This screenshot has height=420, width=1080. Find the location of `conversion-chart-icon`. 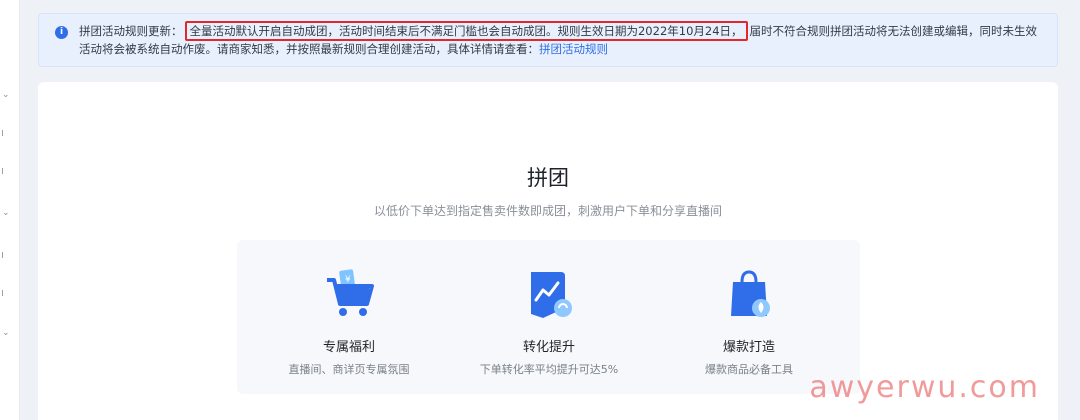

conversion-chart-icon is located at coordinates (549, 294).